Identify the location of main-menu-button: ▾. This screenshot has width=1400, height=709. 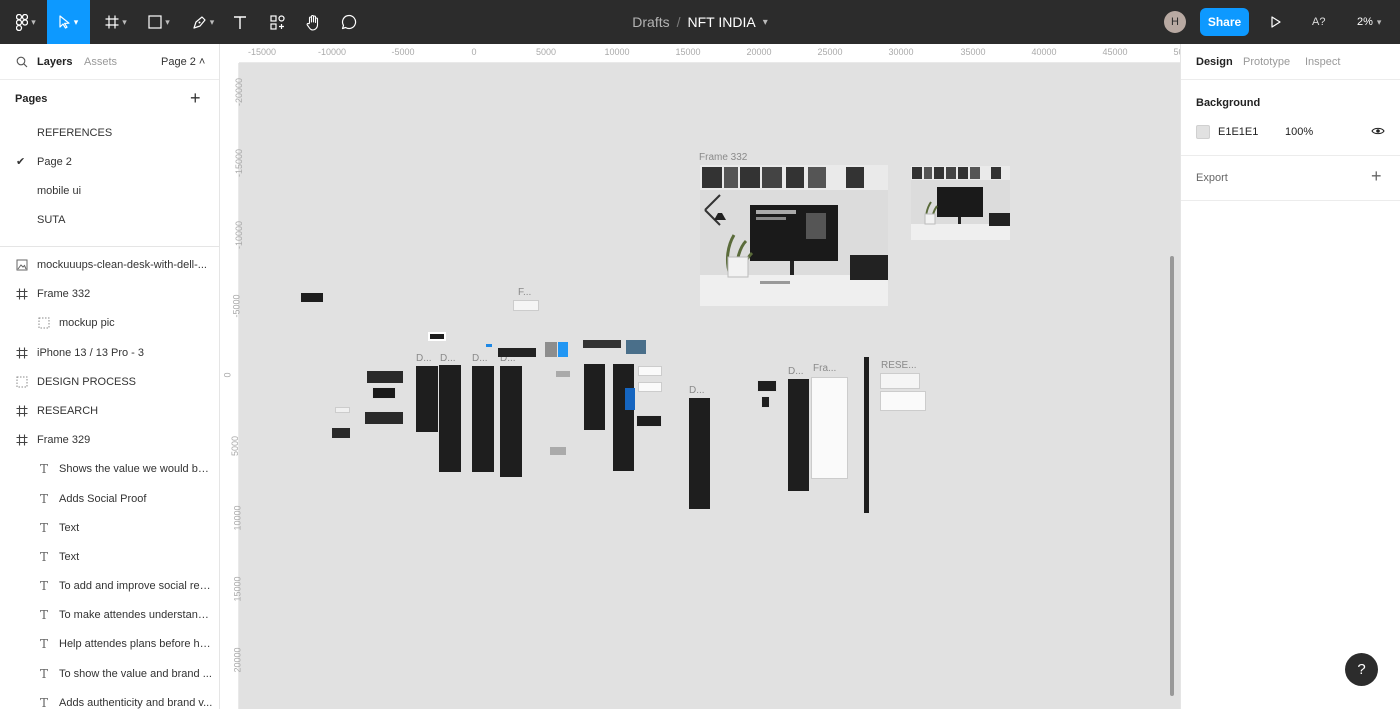
(26, 22).